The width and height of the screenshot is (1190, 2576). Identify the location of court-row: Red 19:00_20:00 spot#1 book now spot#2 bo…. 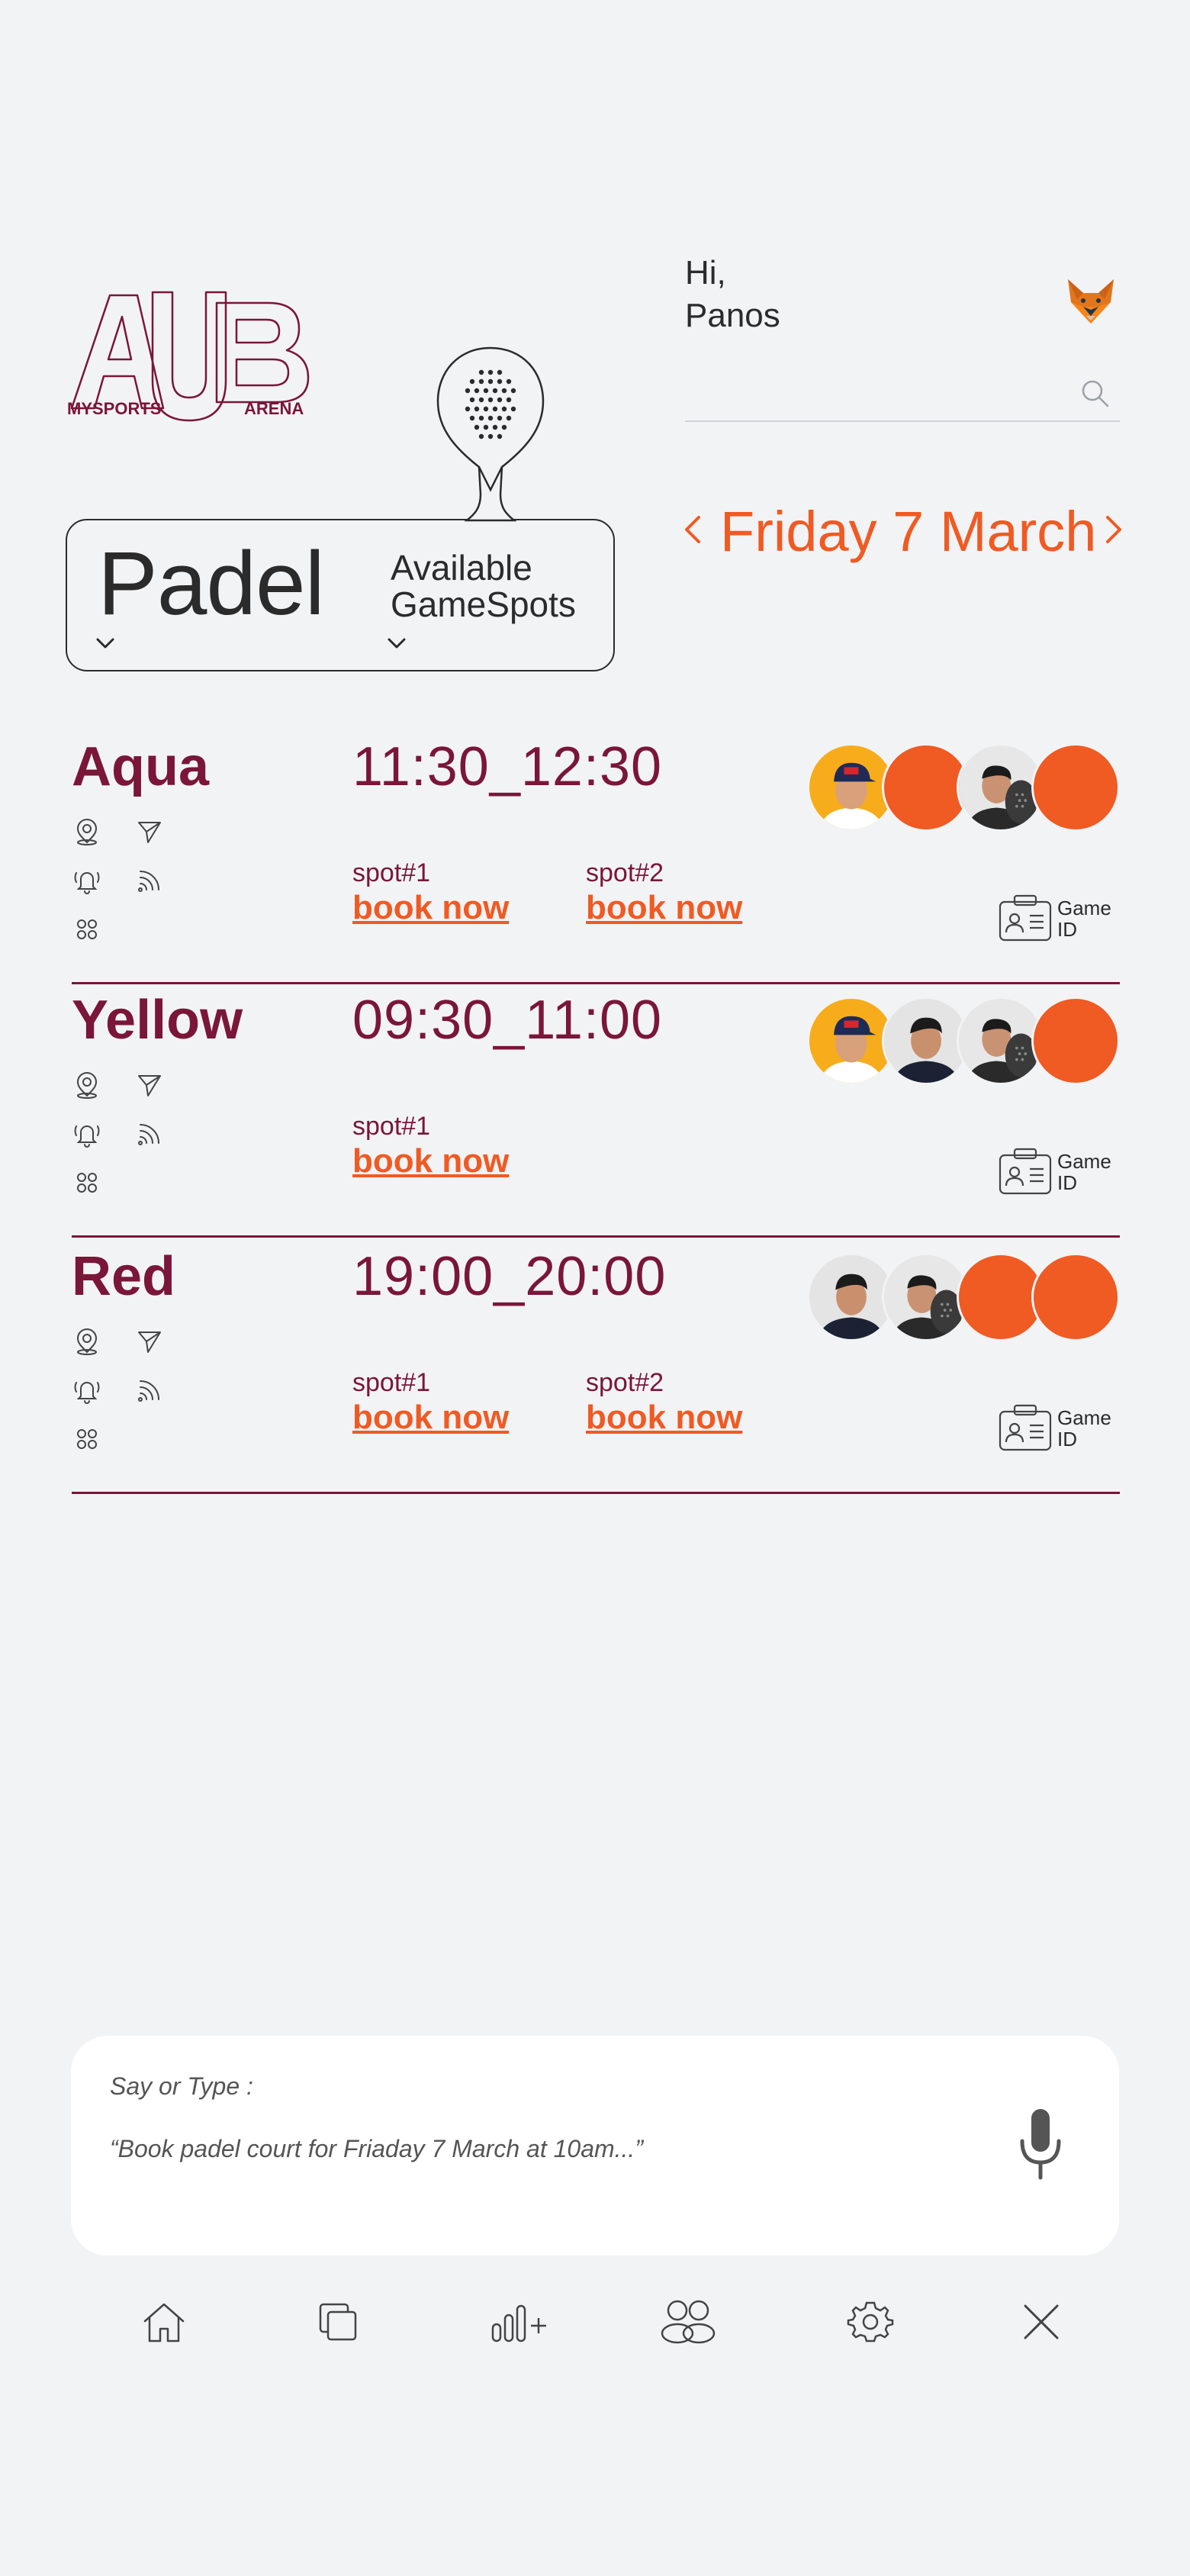
(596, 1368).